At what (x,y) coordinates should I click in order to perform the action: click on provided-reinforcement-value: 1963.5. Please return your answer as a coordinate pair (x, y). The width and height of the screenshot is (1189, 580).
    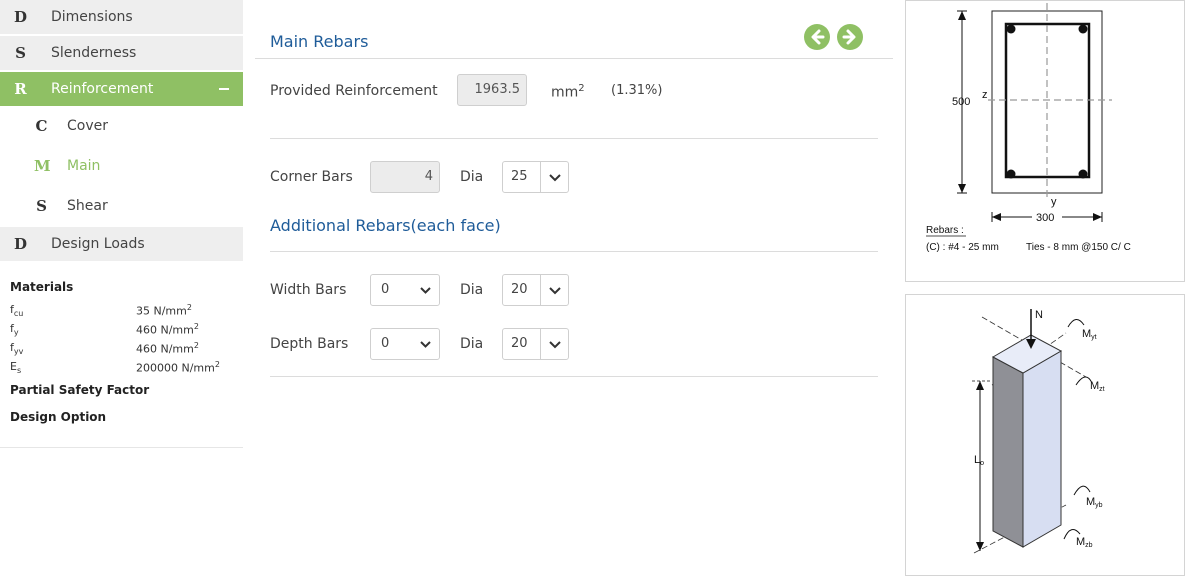
    Looking at the image, I should click on (492, 90).